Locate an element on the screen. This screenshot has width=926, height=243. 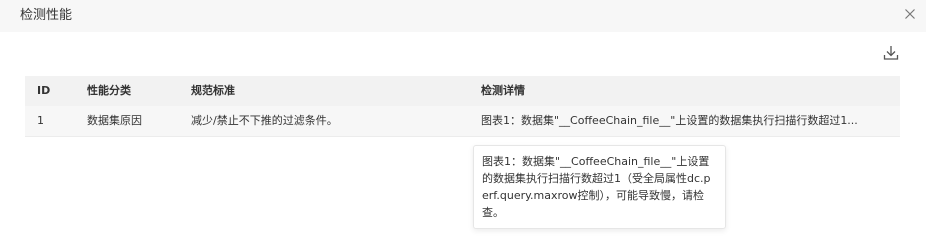
header-detail: 检测详情 is located at coordinates (503, 90).